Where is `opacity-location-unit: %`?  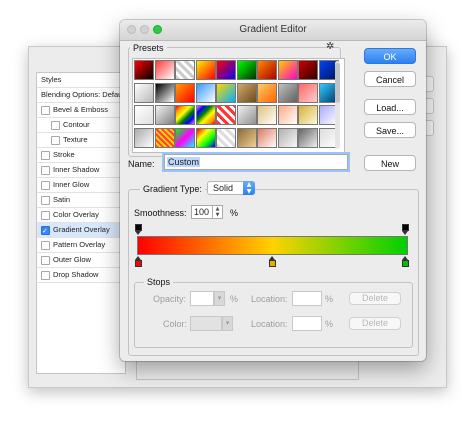 opacity-location-unit: % is located at coordinates (329, 299).